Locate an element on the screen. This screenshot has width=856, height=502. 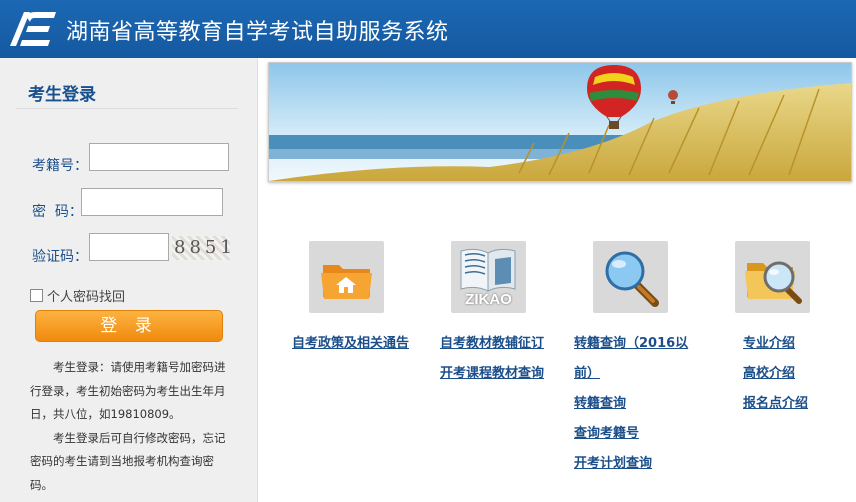
login-note-2: 考生登录后可自行修改密码，忘记密码的考生请到当地报考机构查询密码。 is located at coordinates (128, 461).